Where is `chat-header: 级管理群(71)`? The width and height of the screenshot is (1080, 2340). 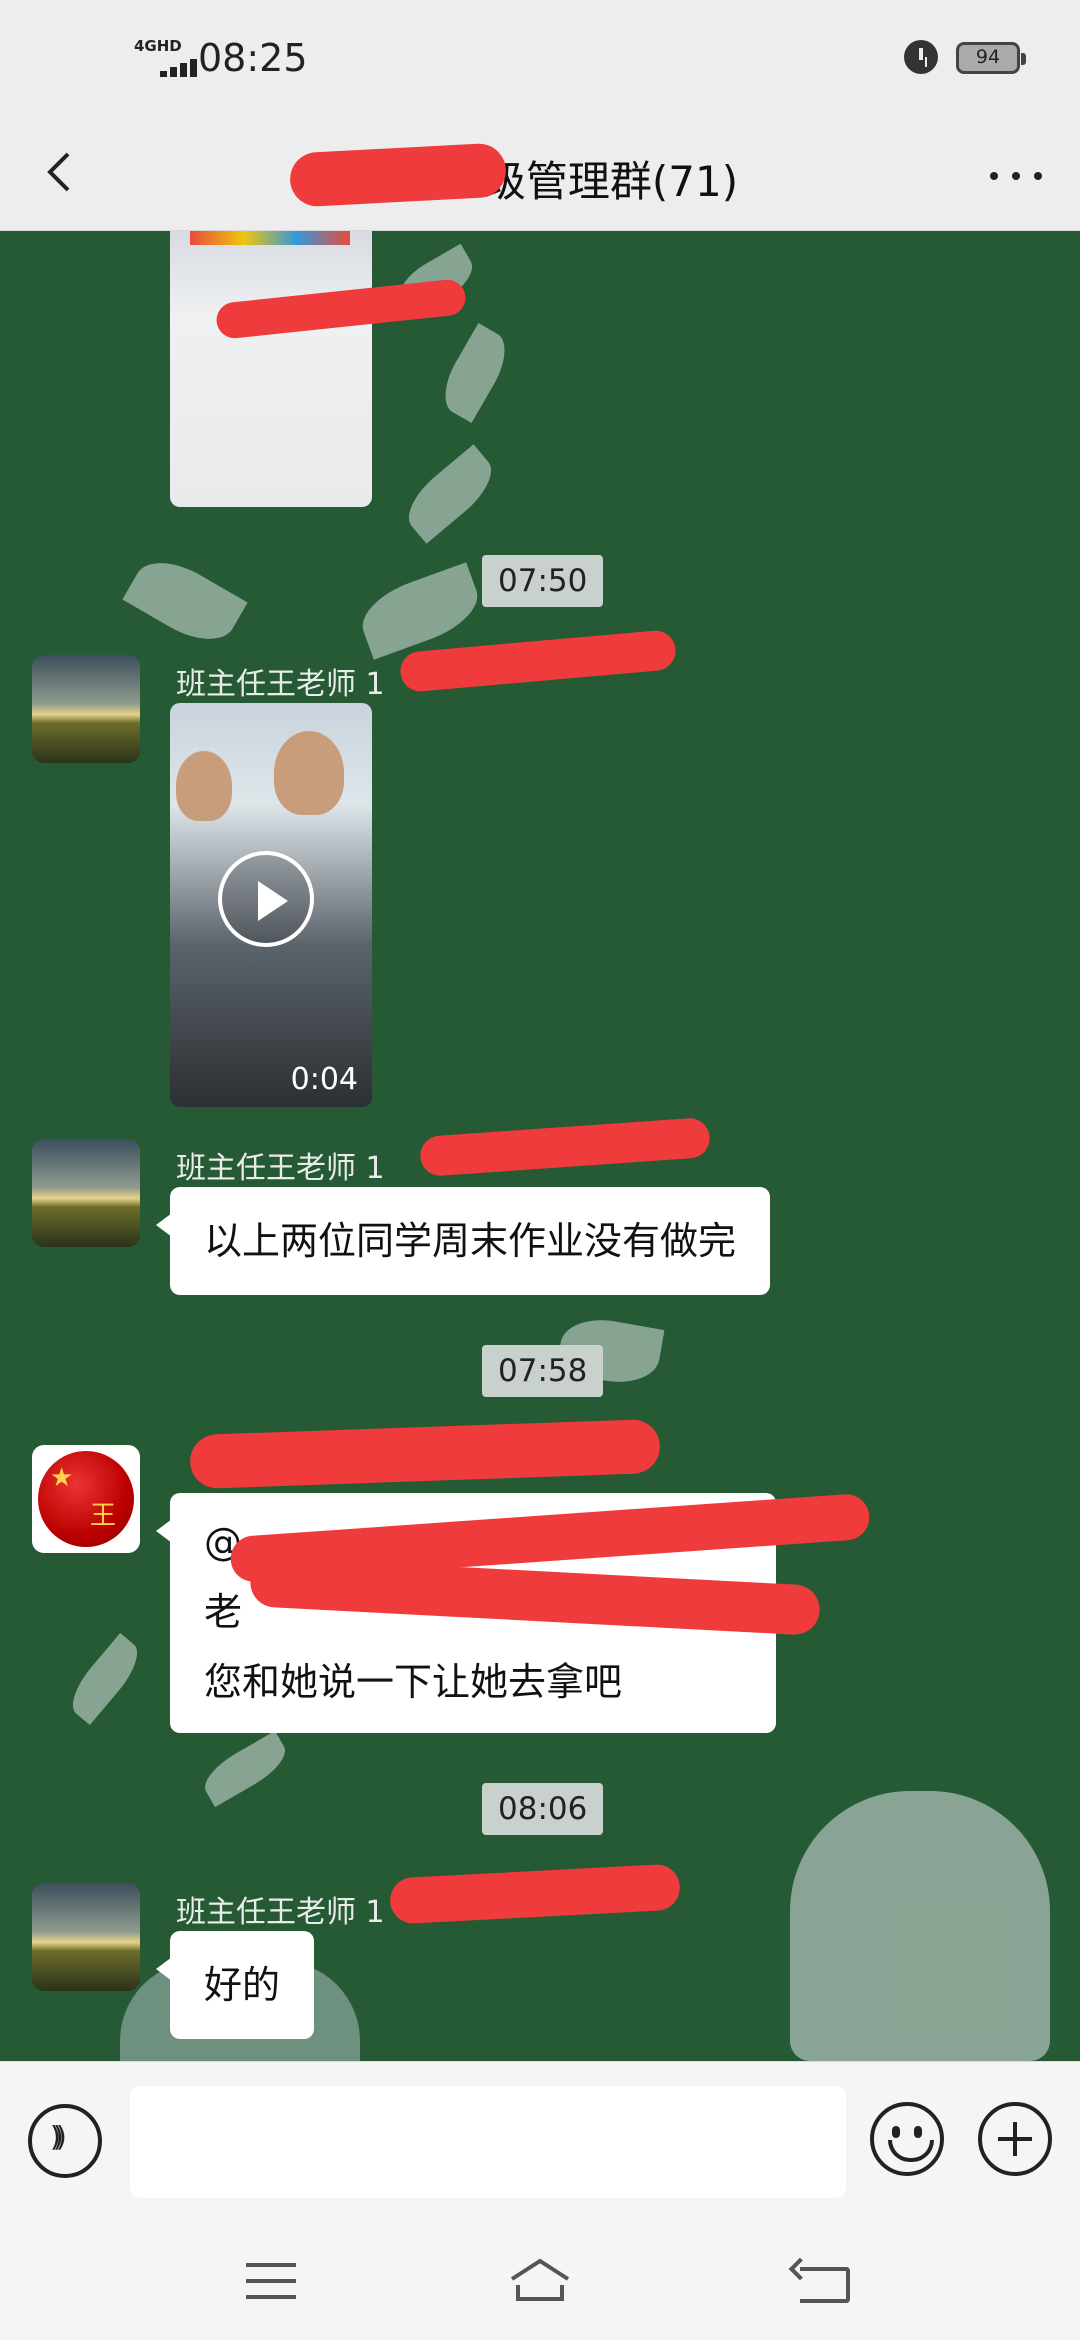
chat-header: 级管理群(71) is located at coordinates (540, 175).